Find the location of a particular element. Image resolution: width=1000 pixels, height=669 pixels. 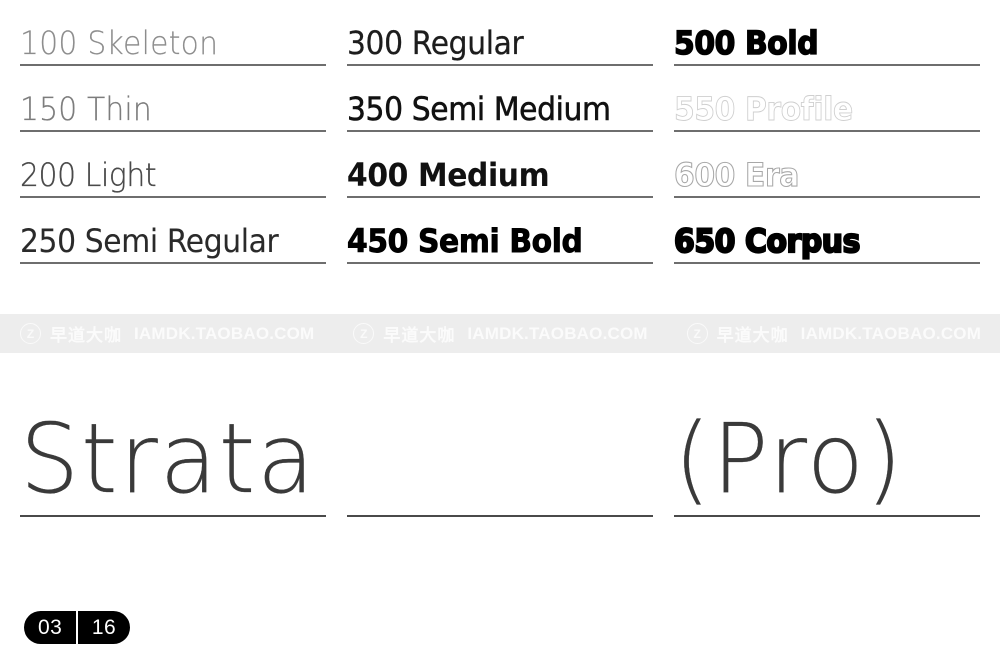

weight-column-3: 500 Bold 550 Profile 600 Era 650 Corpus is located at coordinates (827, 150).